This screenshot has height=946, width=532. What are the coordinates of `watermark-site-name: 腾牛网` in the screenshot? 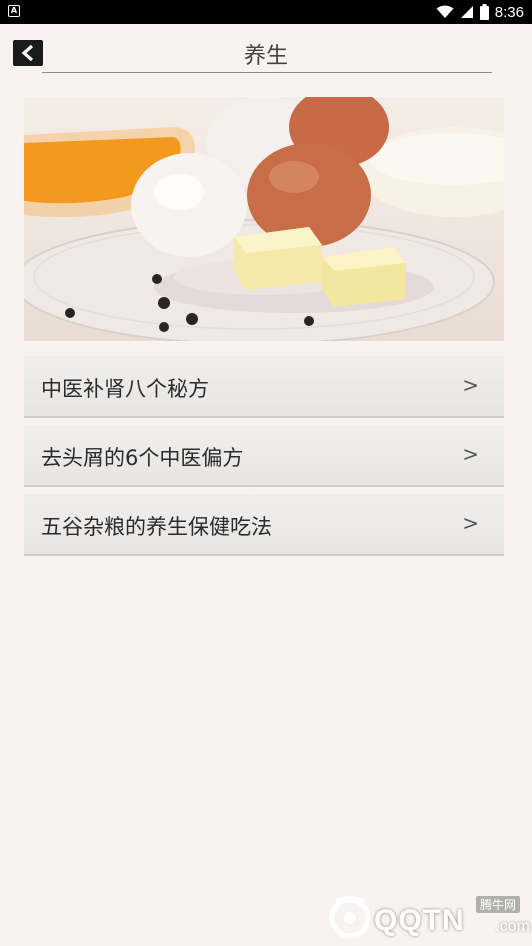 It's located at (497, 904).